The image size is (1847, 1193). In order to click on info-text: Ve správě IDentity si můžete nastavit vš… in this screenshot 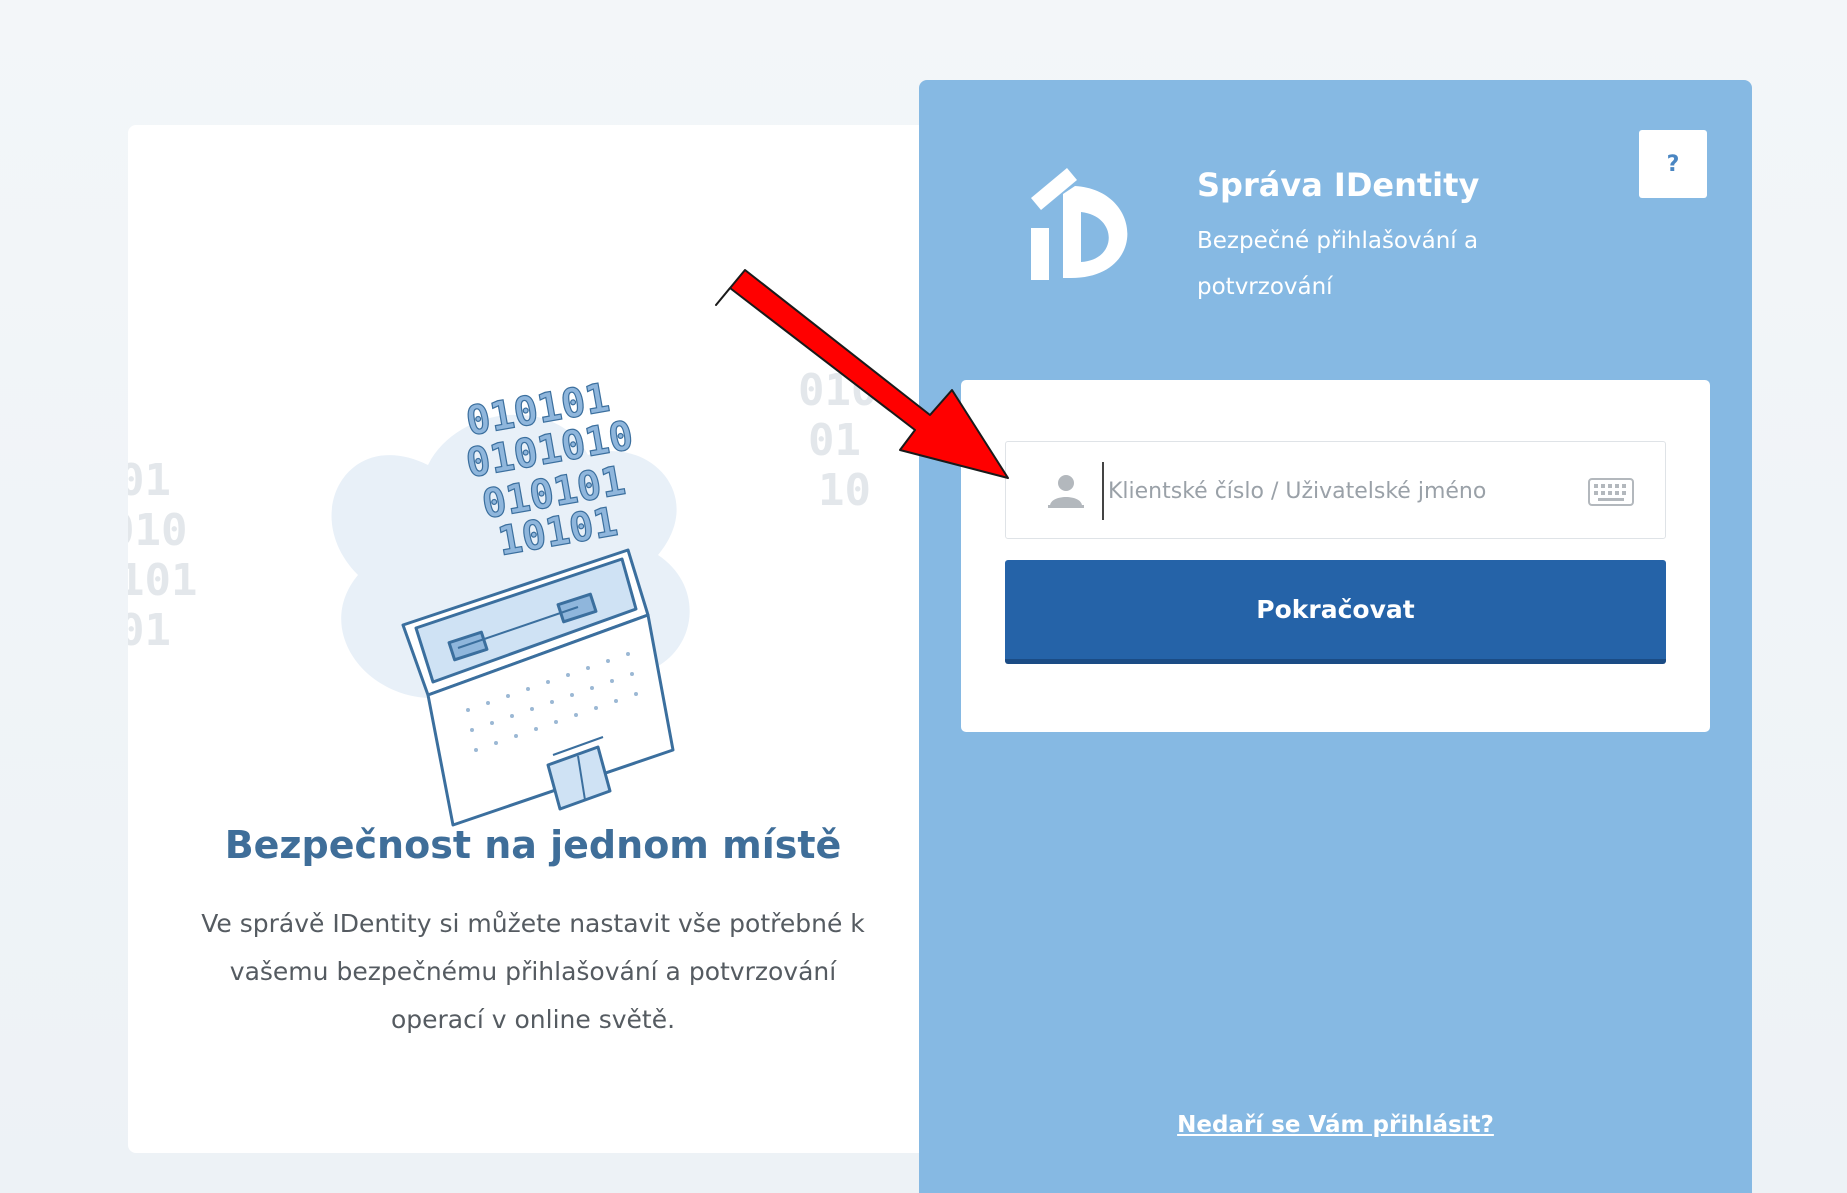, I will do `click(533, 971)`.